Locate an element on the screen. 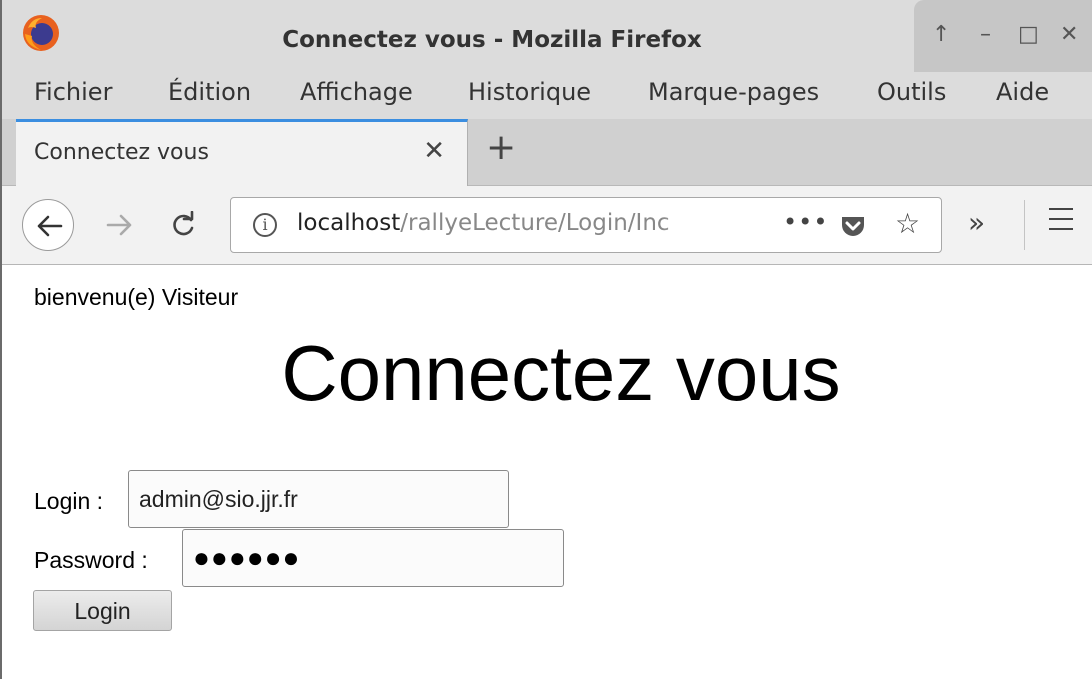 Image resolution: width=1092 pixels, height=679 pixels. password-label: Password : is located at coordinates (91, 560).